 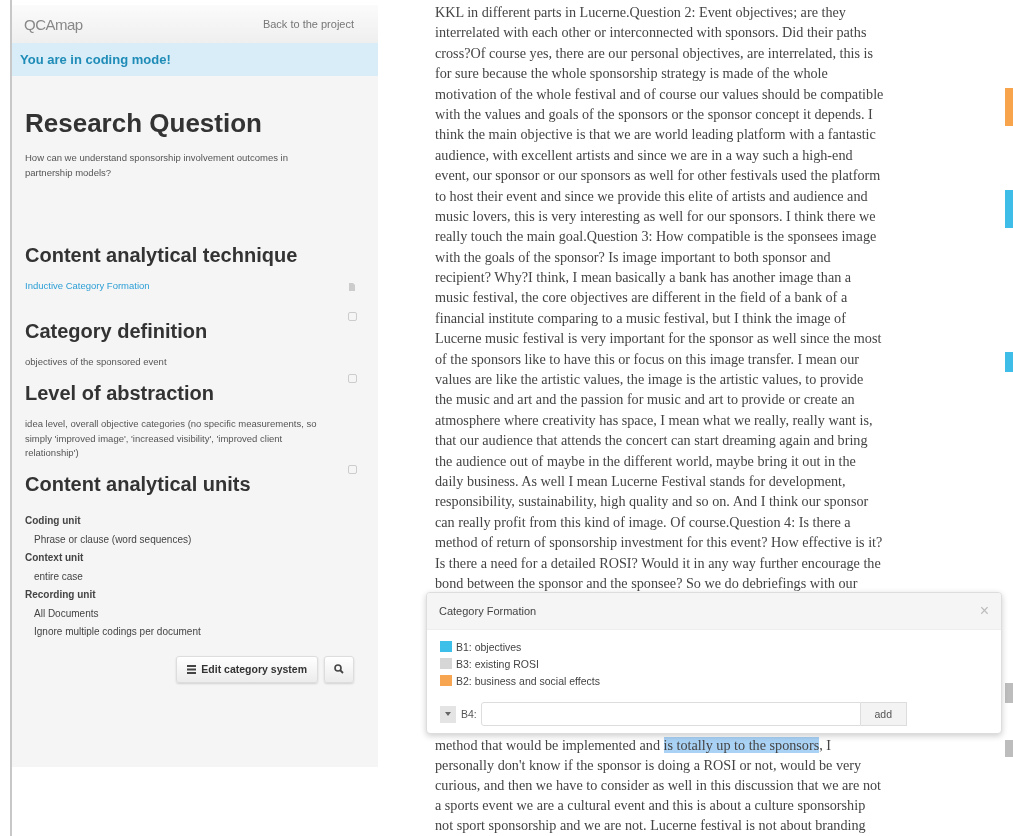 What do you see at coordinates (195, 59) in the screenshot?
I see `mode-banner: You are in coding mode!` at bounding box center [195, 59].